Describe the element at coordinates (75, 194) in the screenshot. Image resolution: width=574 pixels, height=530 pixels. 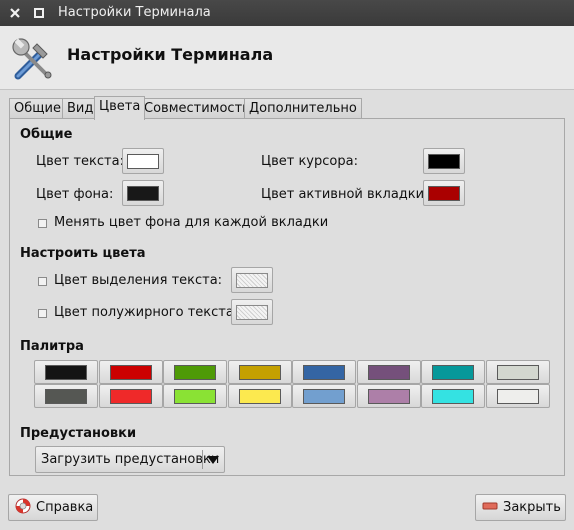
I see `bg-color-label: Цвет фона:` at that location.